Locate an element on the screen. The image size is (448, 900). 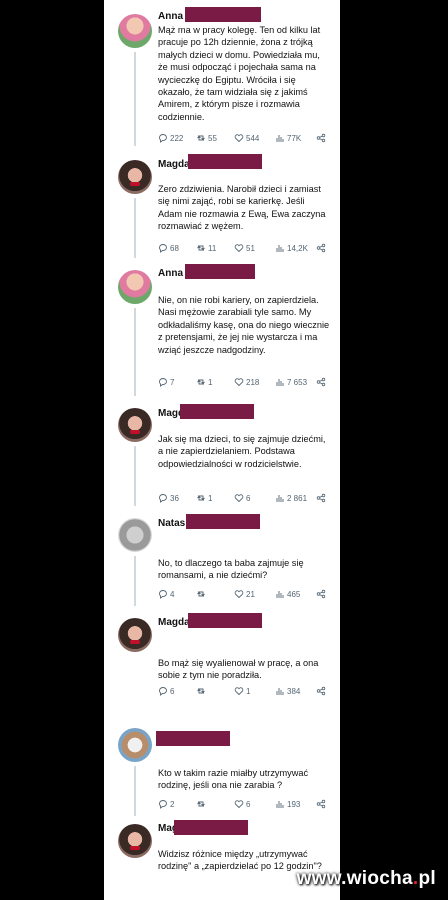
tweet-actions: 2 6 193 is located at coordinates (245, 805).